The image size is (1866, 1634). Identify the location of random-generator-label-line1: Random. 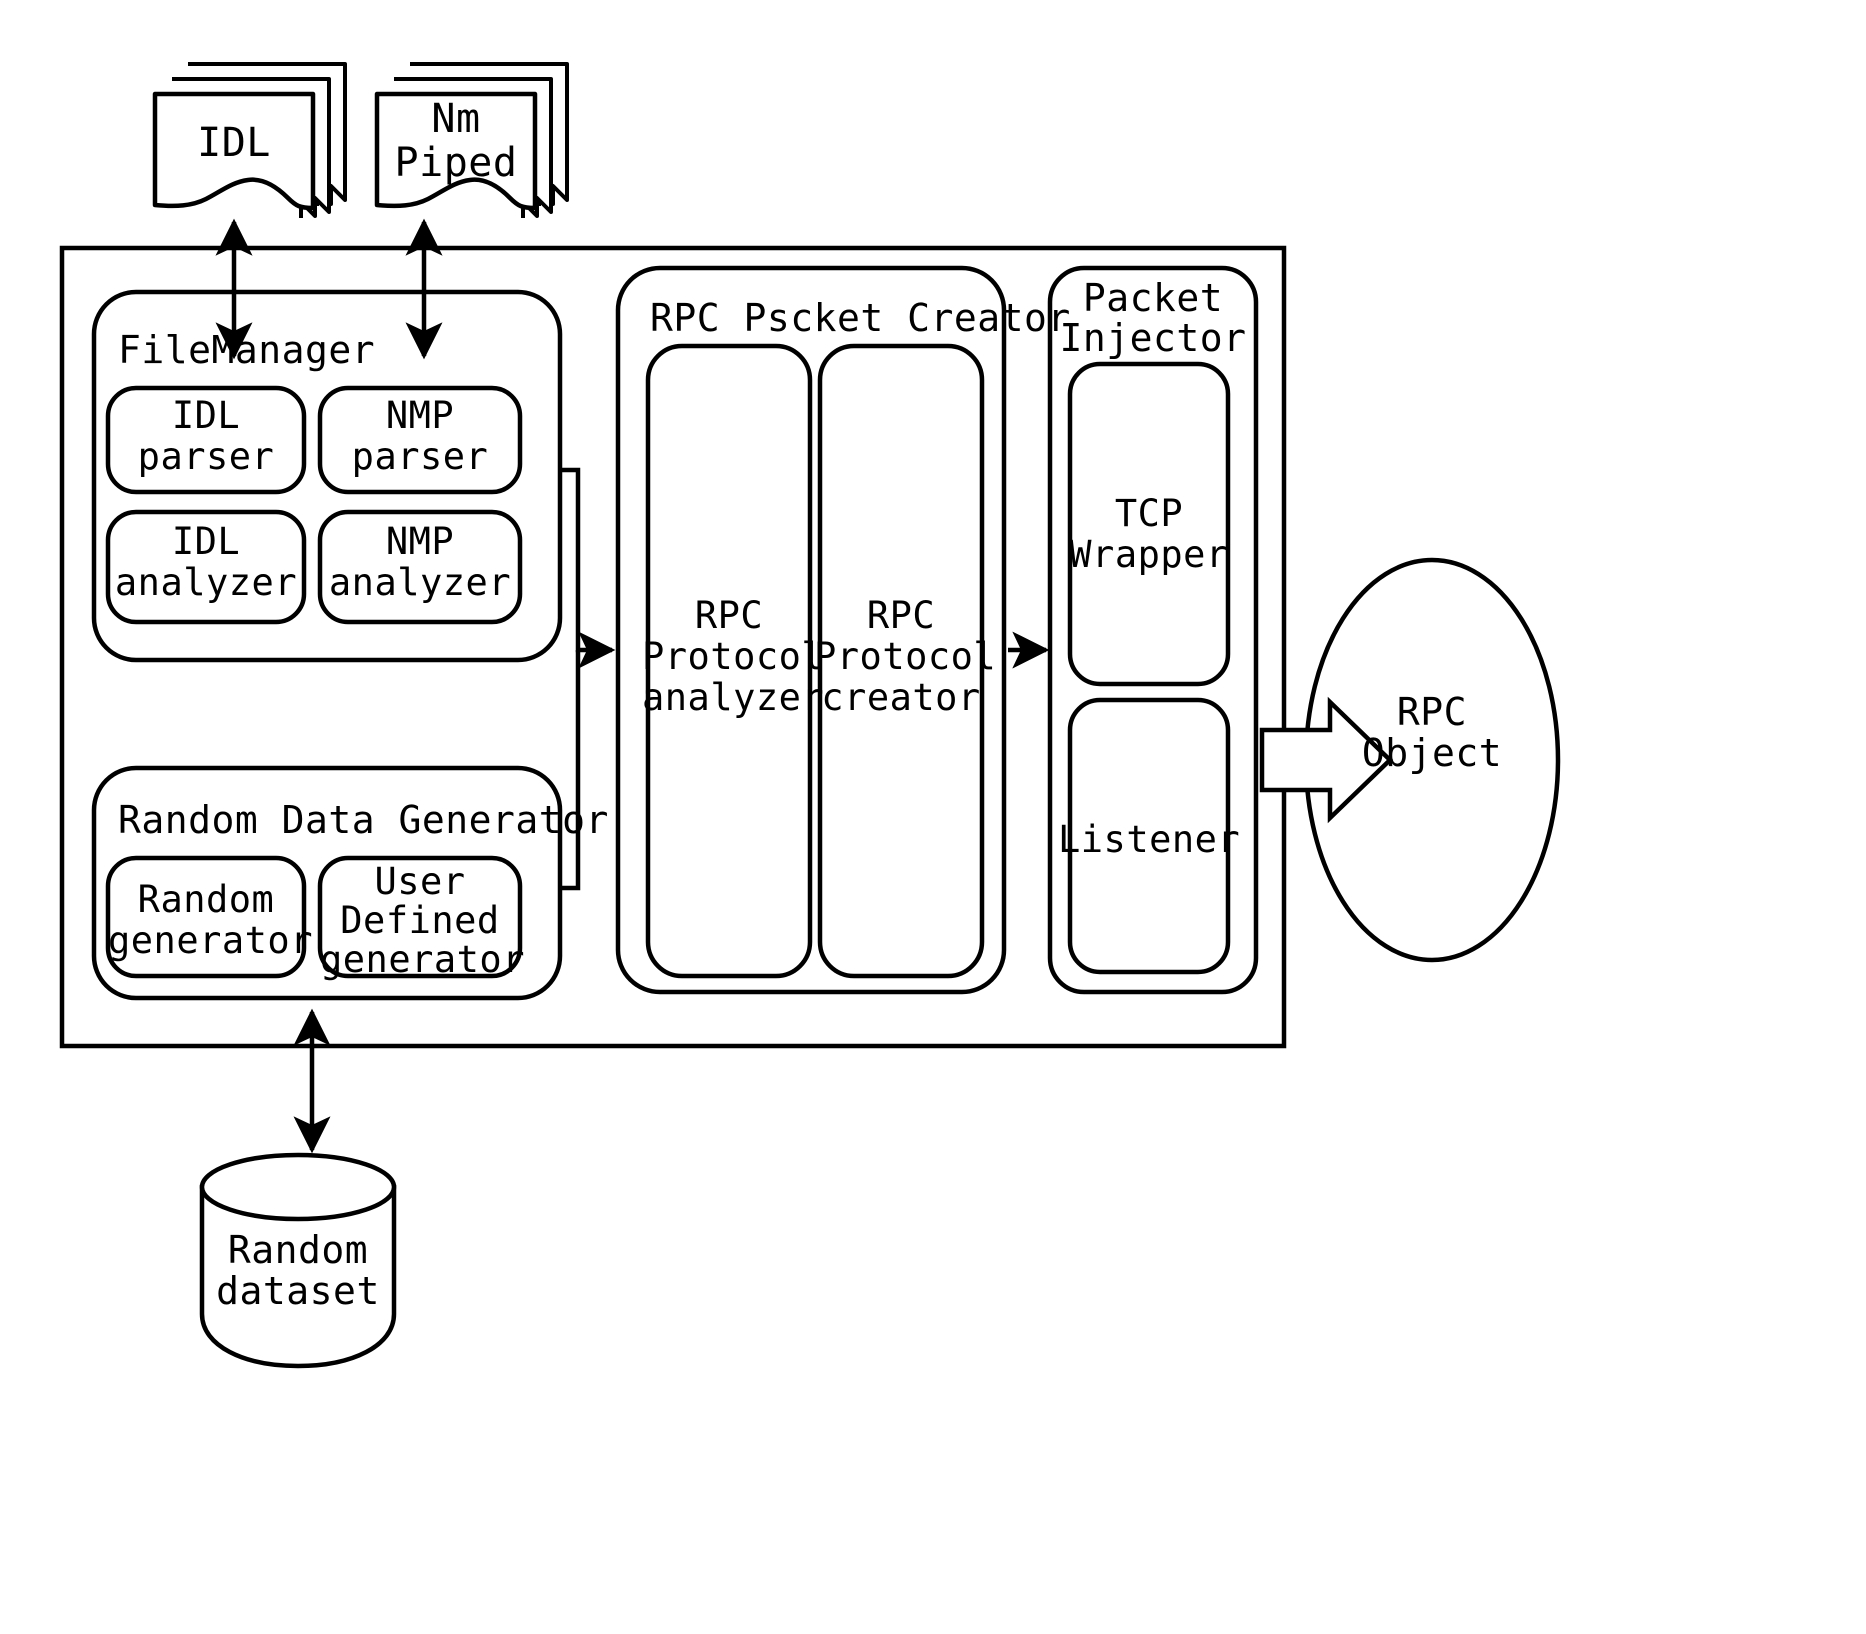
(206, 899).